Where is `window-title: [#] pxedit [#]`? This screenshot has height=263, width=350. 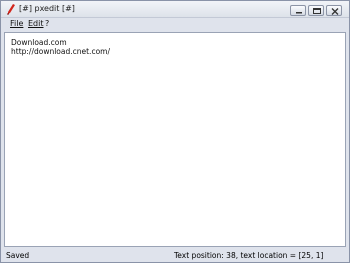 window-title: [#] pxedit [#] is located at coordinates (47, 8).